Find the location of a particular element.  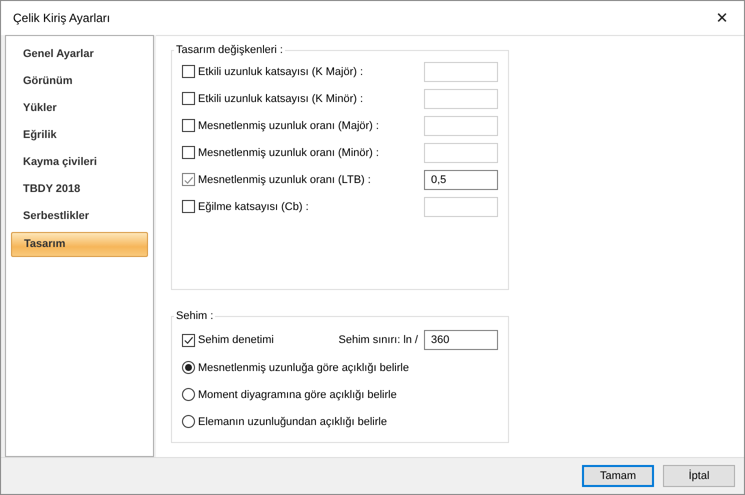

checkbox-label: Mesnetlenmiş uzunluk oranı (Minör) : is located at coordinates (289, 152).